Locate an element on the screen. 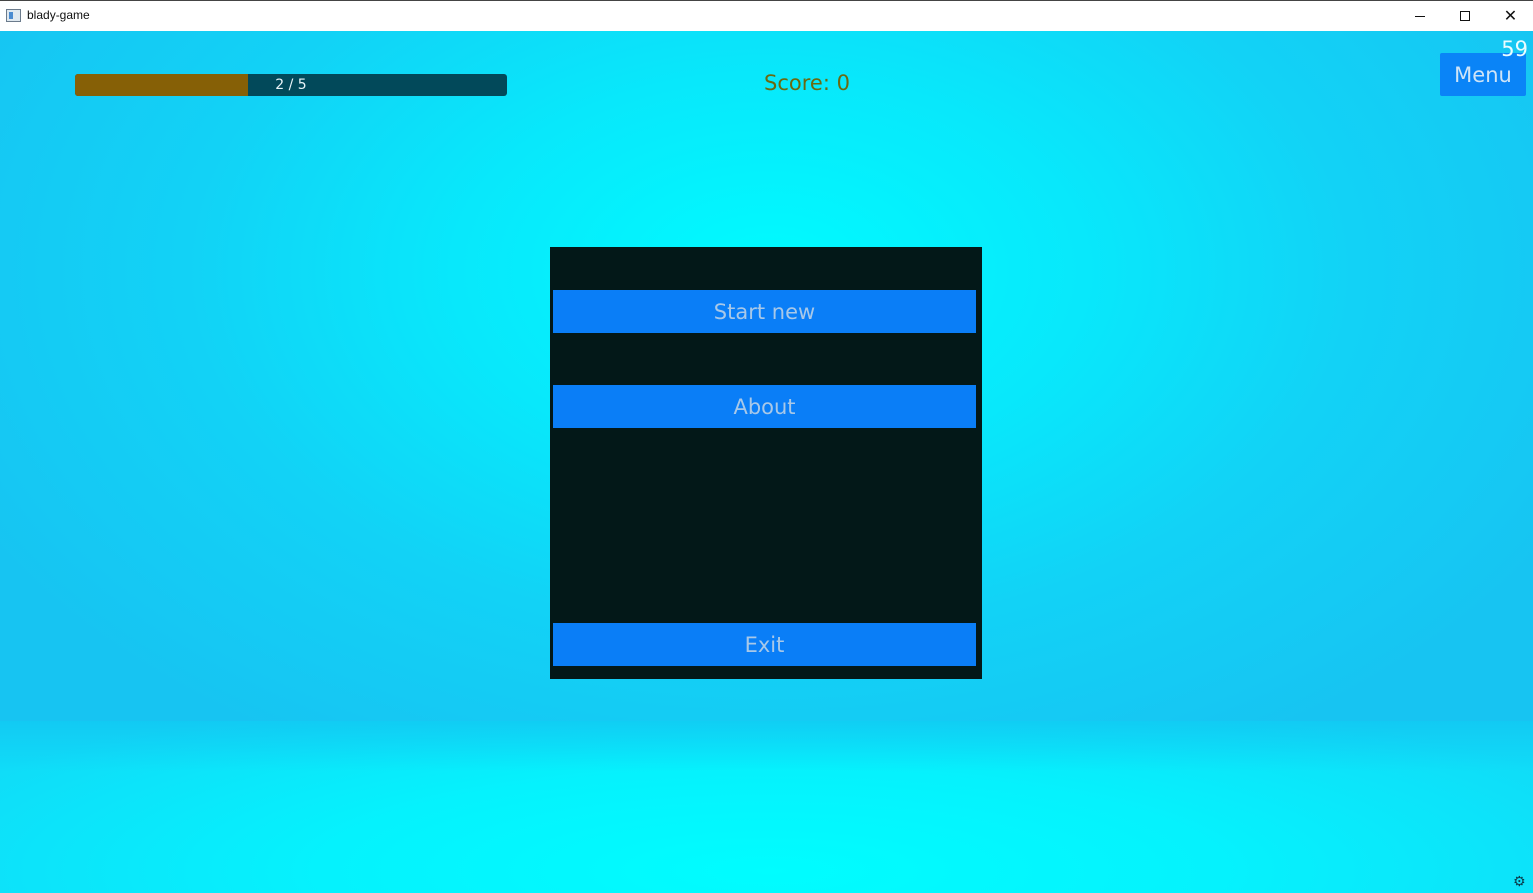  level-progress-bar: 2 / 5 is located at coordinates (291, 85).